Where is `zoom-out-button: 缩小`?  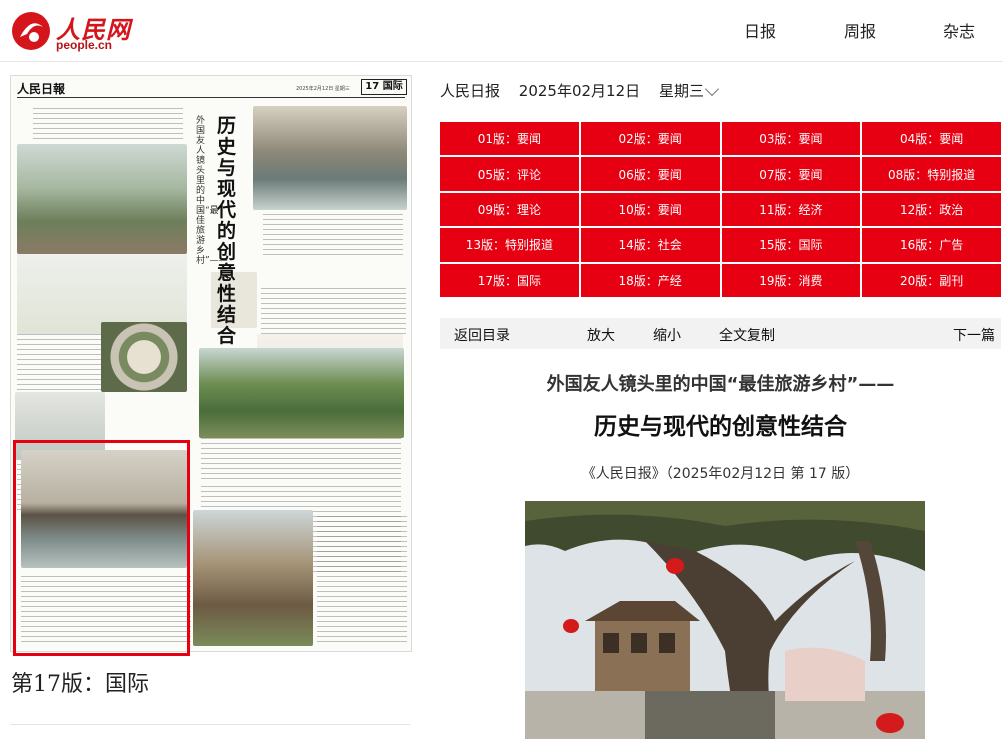 zoom-out-button: 缩小 is located at coordinates (667, 335).